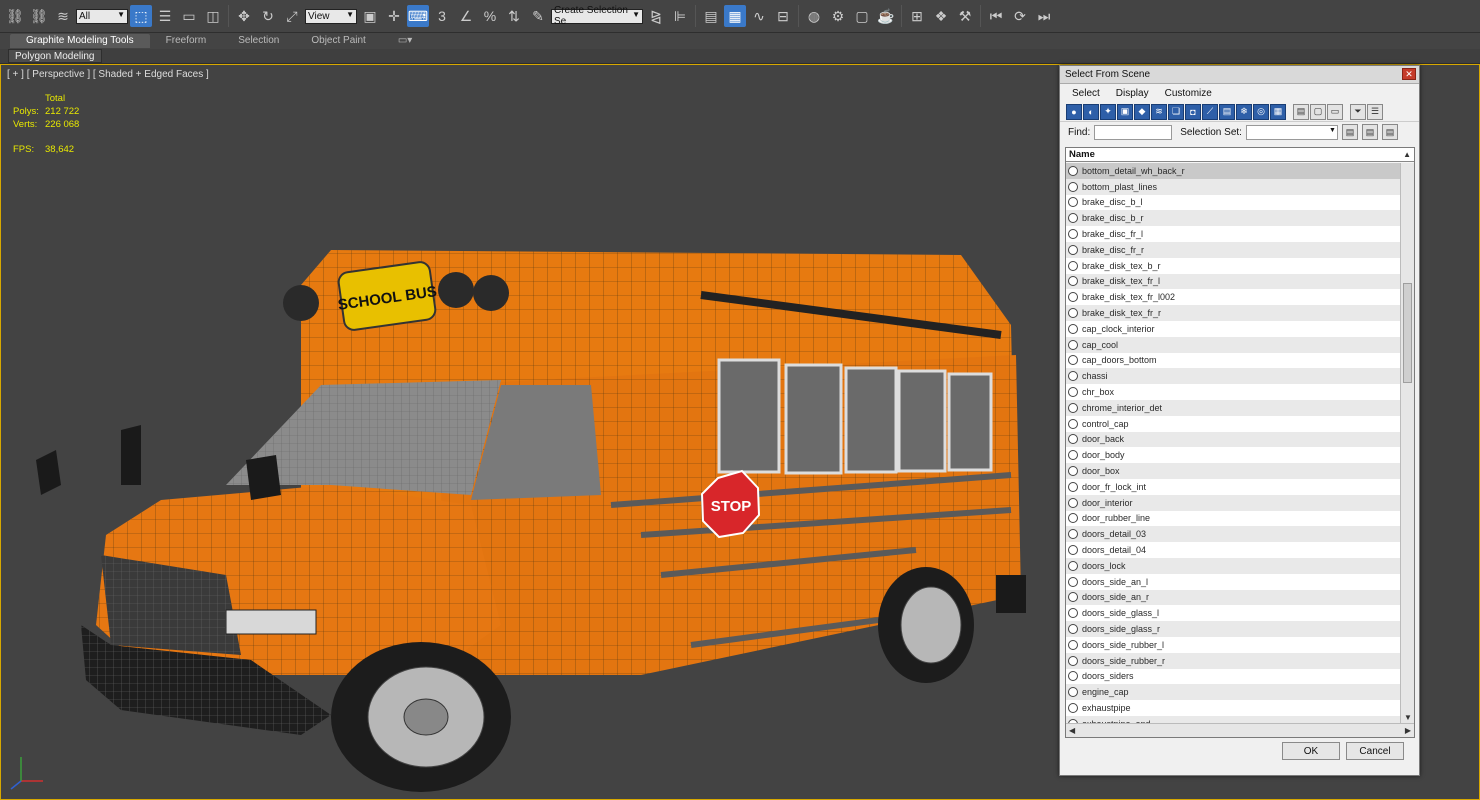  Describe the element at coordinates (1233, 644) in the screenshot. I see `list-item: doors_side_rubber_l` at that location.